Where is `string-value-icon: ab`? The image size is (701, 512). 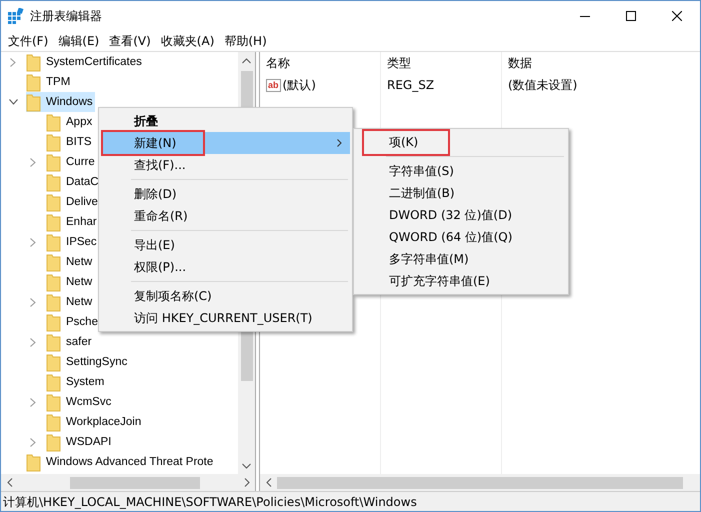 string-value-icon: ab is located at coordinates (273, 85).